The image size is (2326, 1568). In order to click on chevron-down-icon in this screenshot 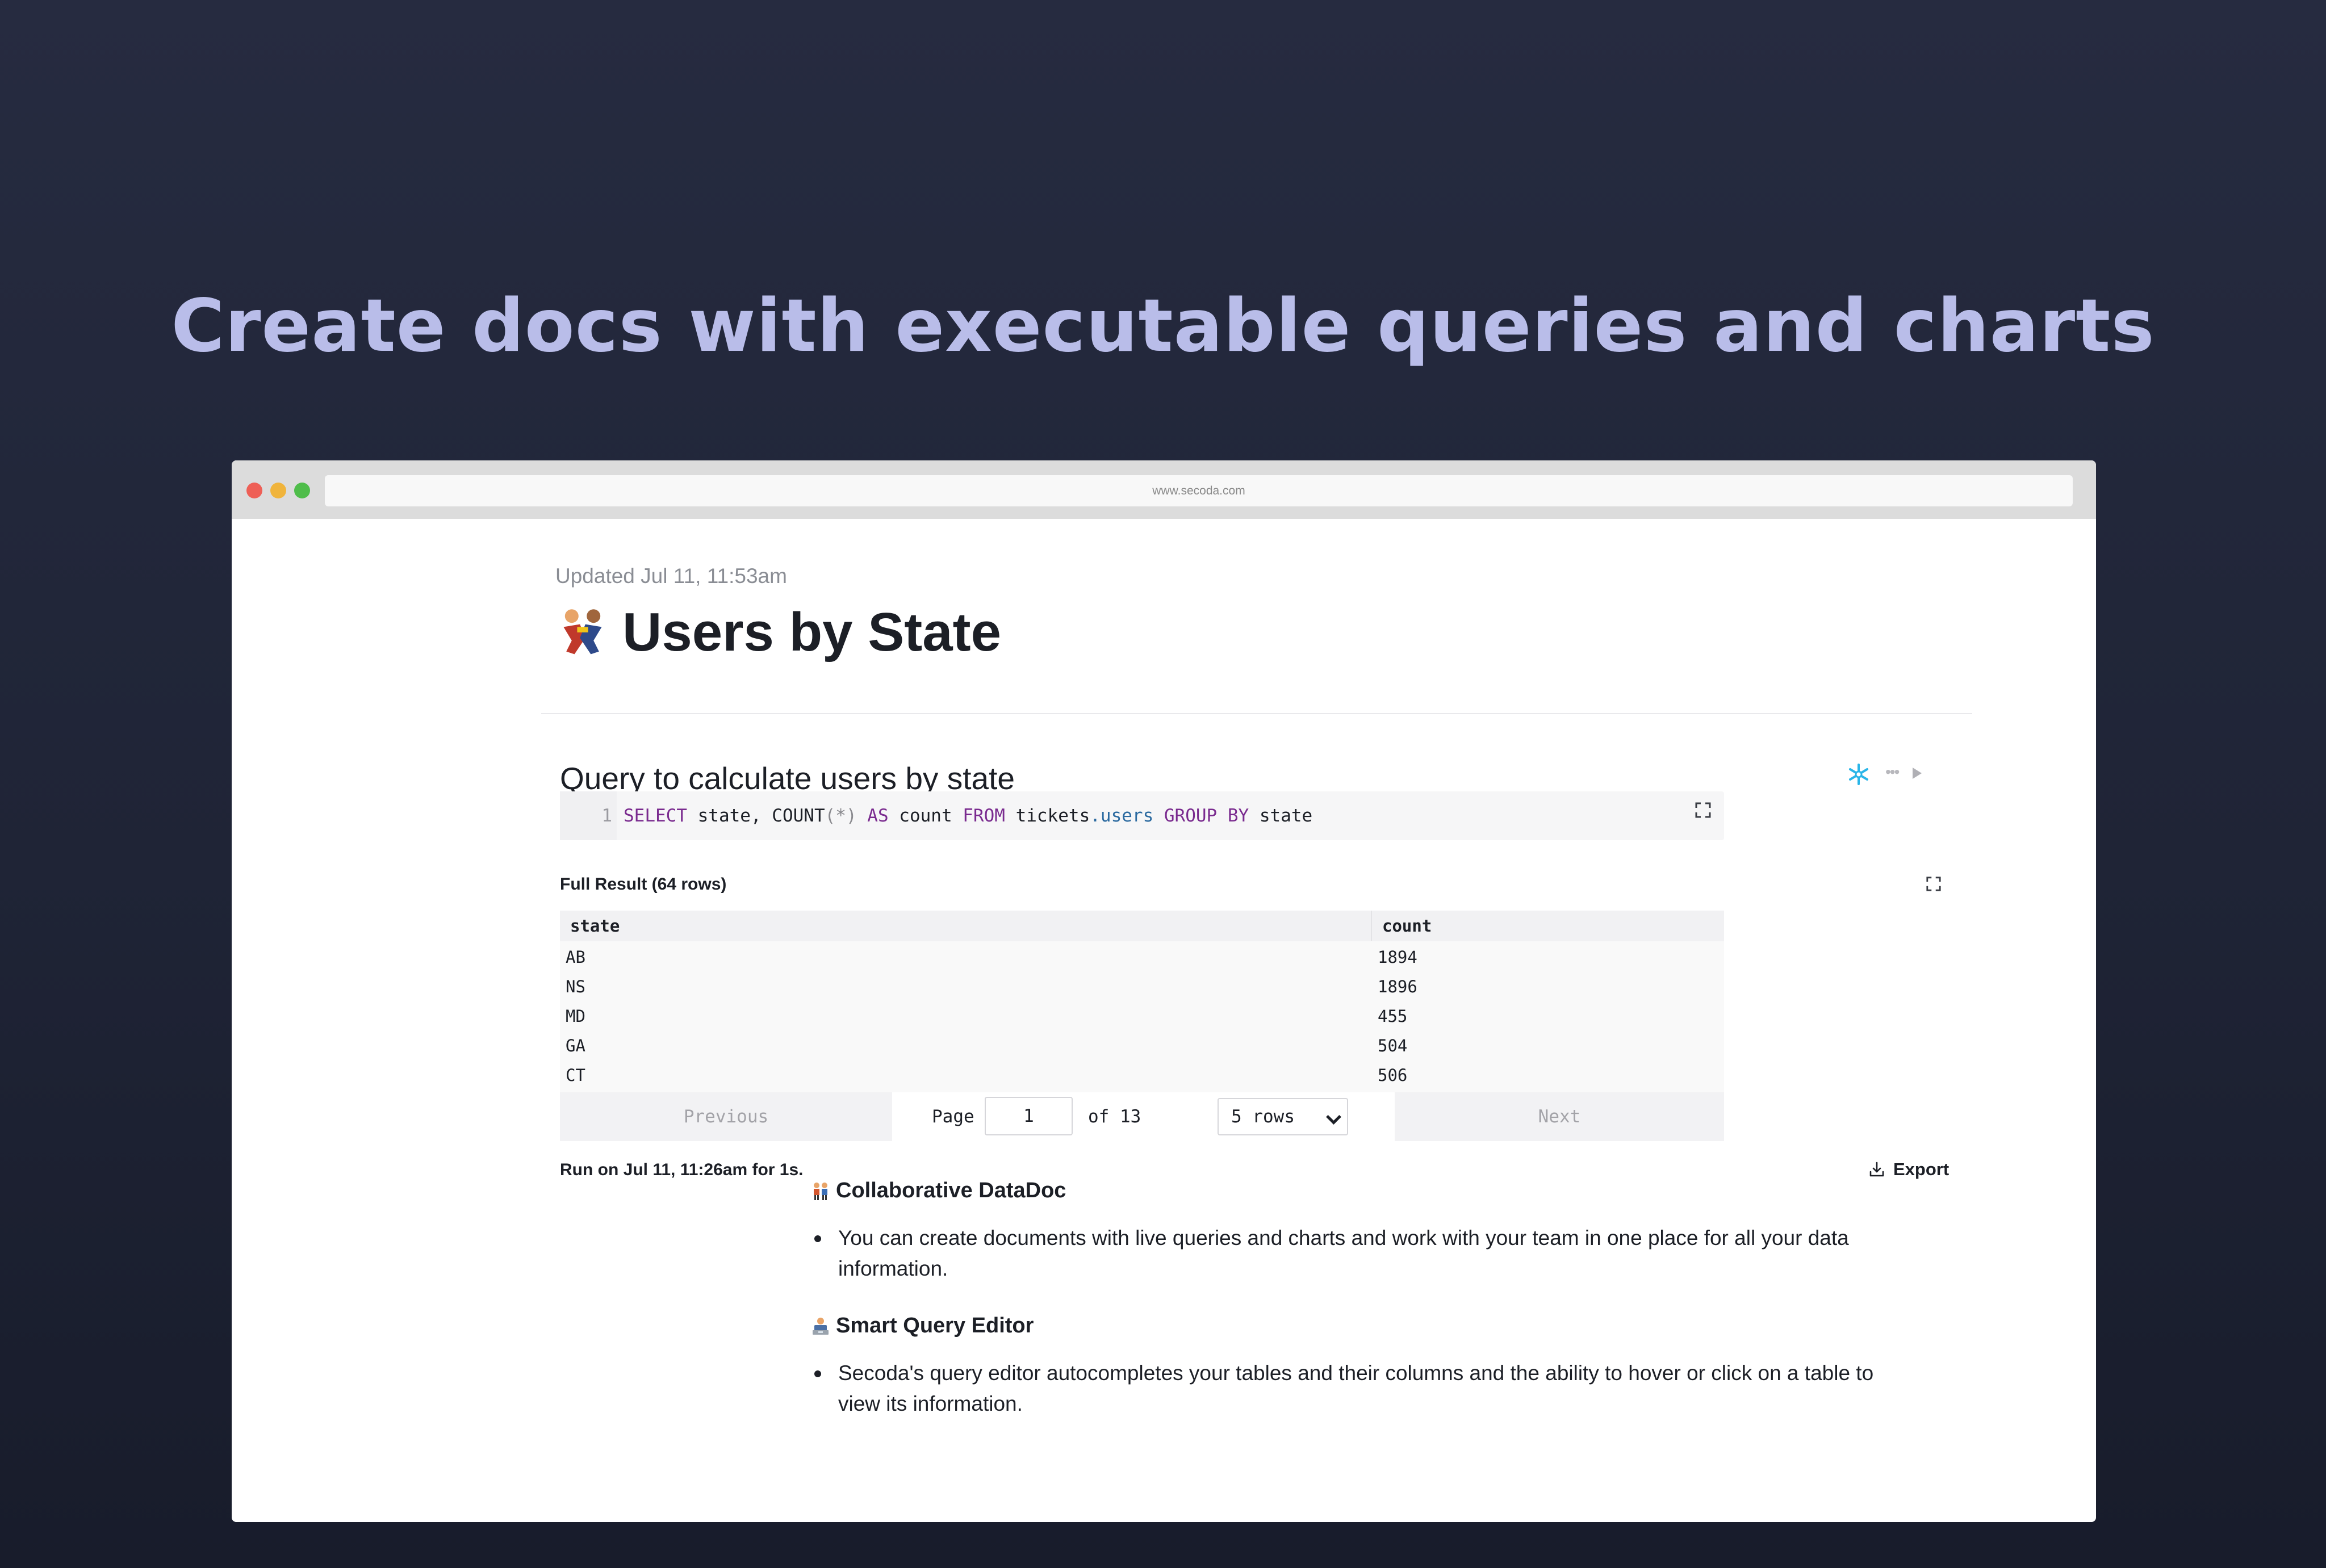, I will do `click(1334, 1117)`.